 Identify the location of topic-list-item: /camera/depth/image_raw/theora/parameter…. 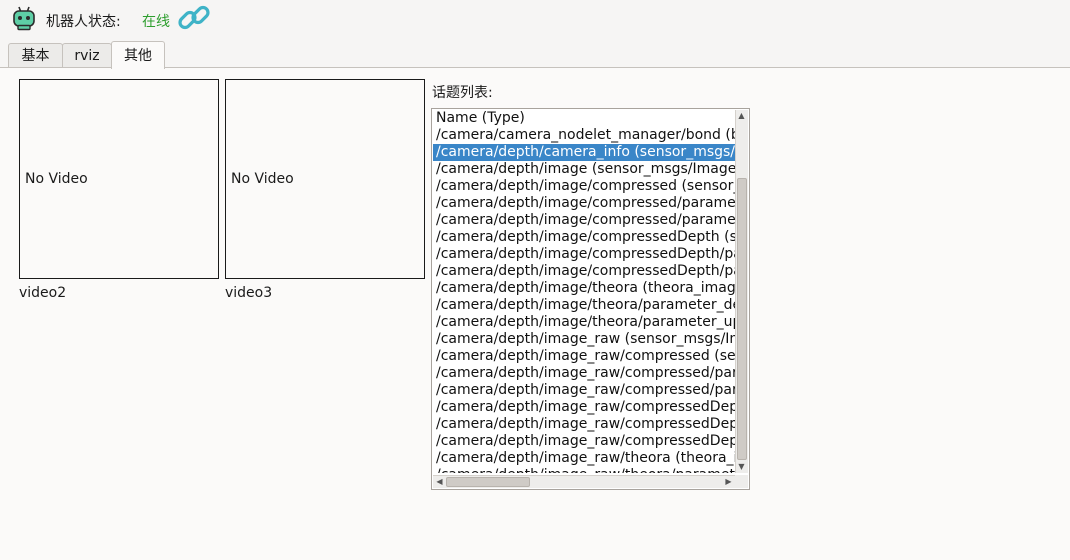
(584, 470).